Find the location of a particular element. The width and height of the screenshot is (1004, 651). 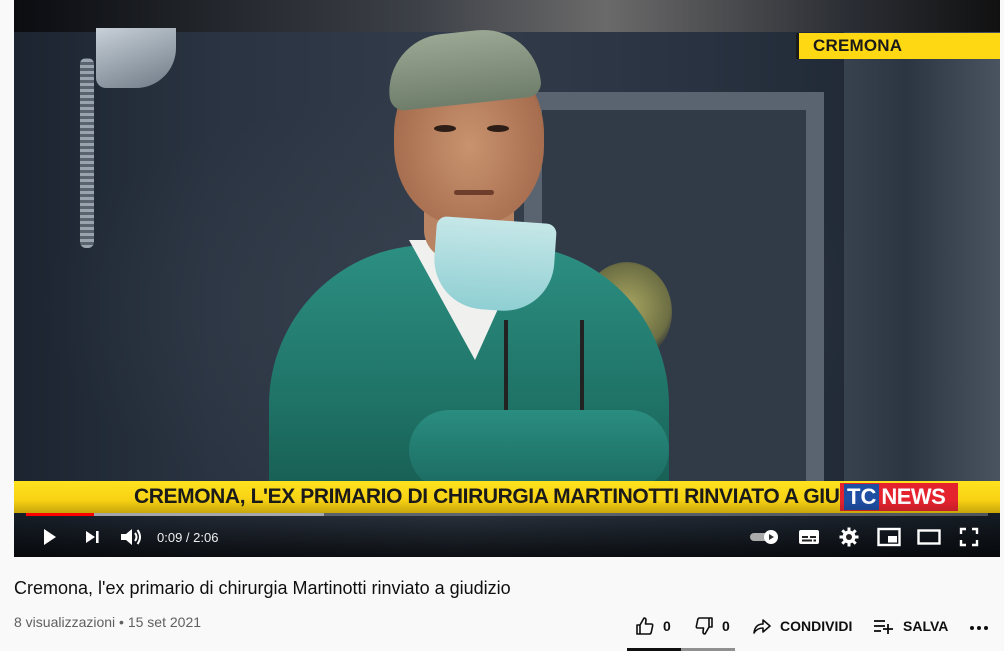

subtitles-icon is located at coordinates (809, 537).